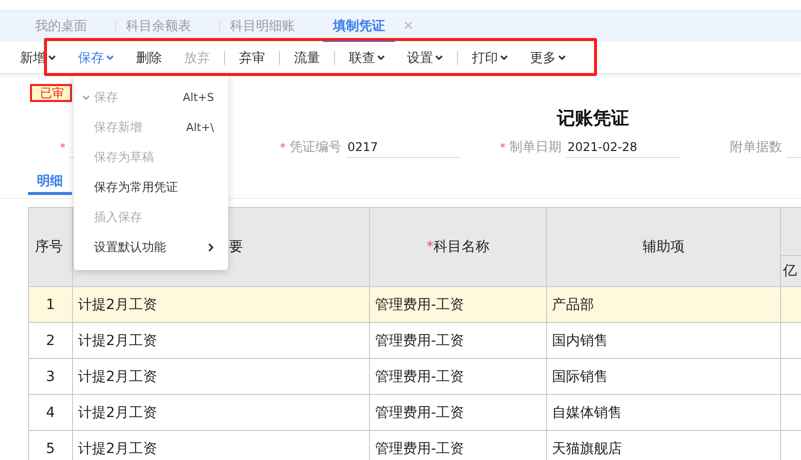  I want to click on table-cell: 3, so click(51, 377).